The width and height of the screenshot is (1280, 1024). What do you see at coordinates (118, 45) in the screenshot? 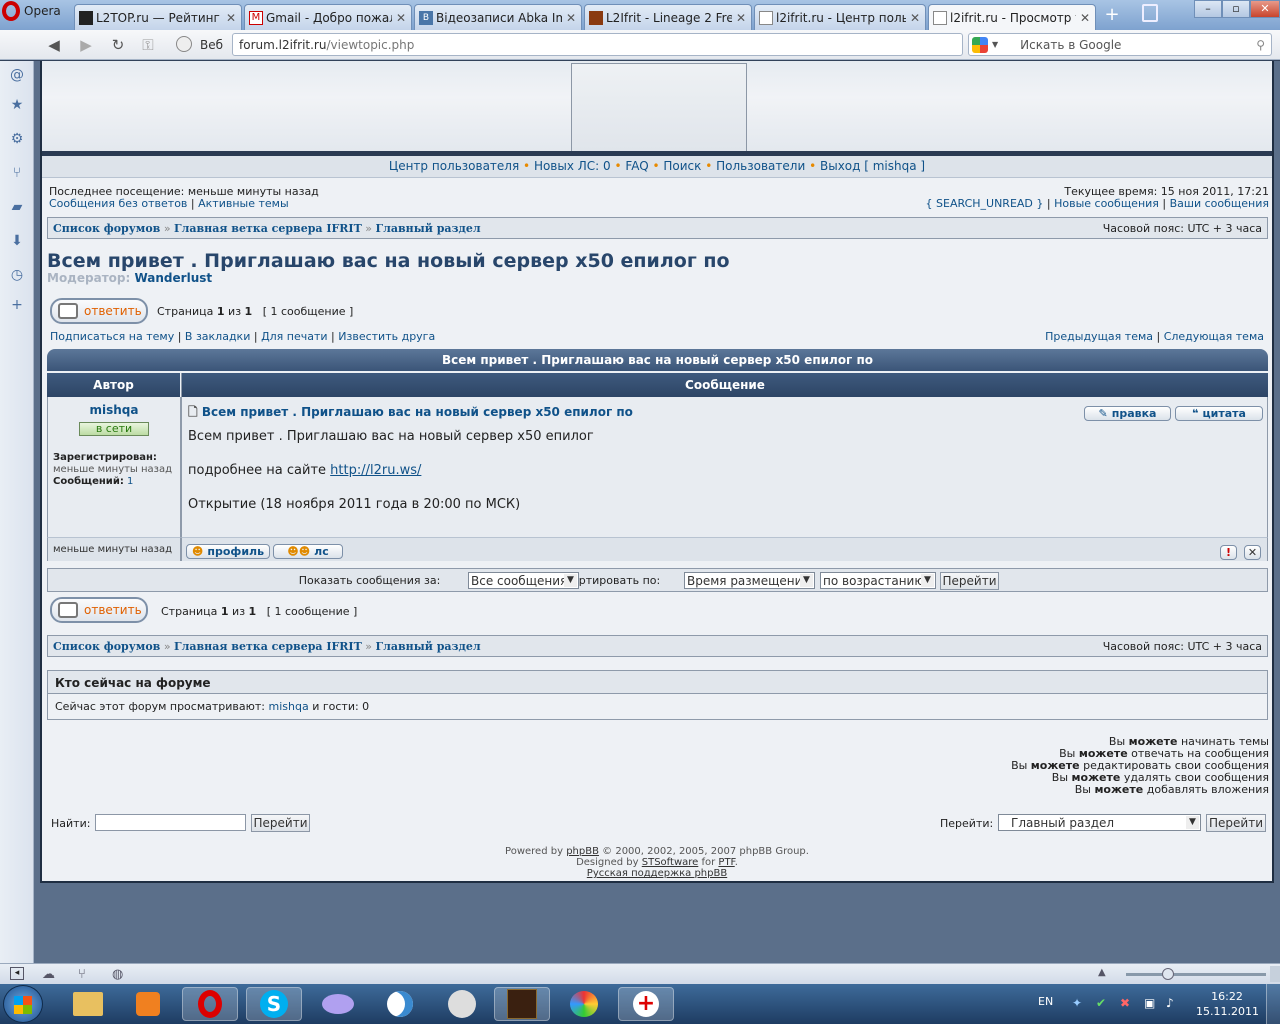
I see `reload-icon: ↻` at bounding box center [118, 45].